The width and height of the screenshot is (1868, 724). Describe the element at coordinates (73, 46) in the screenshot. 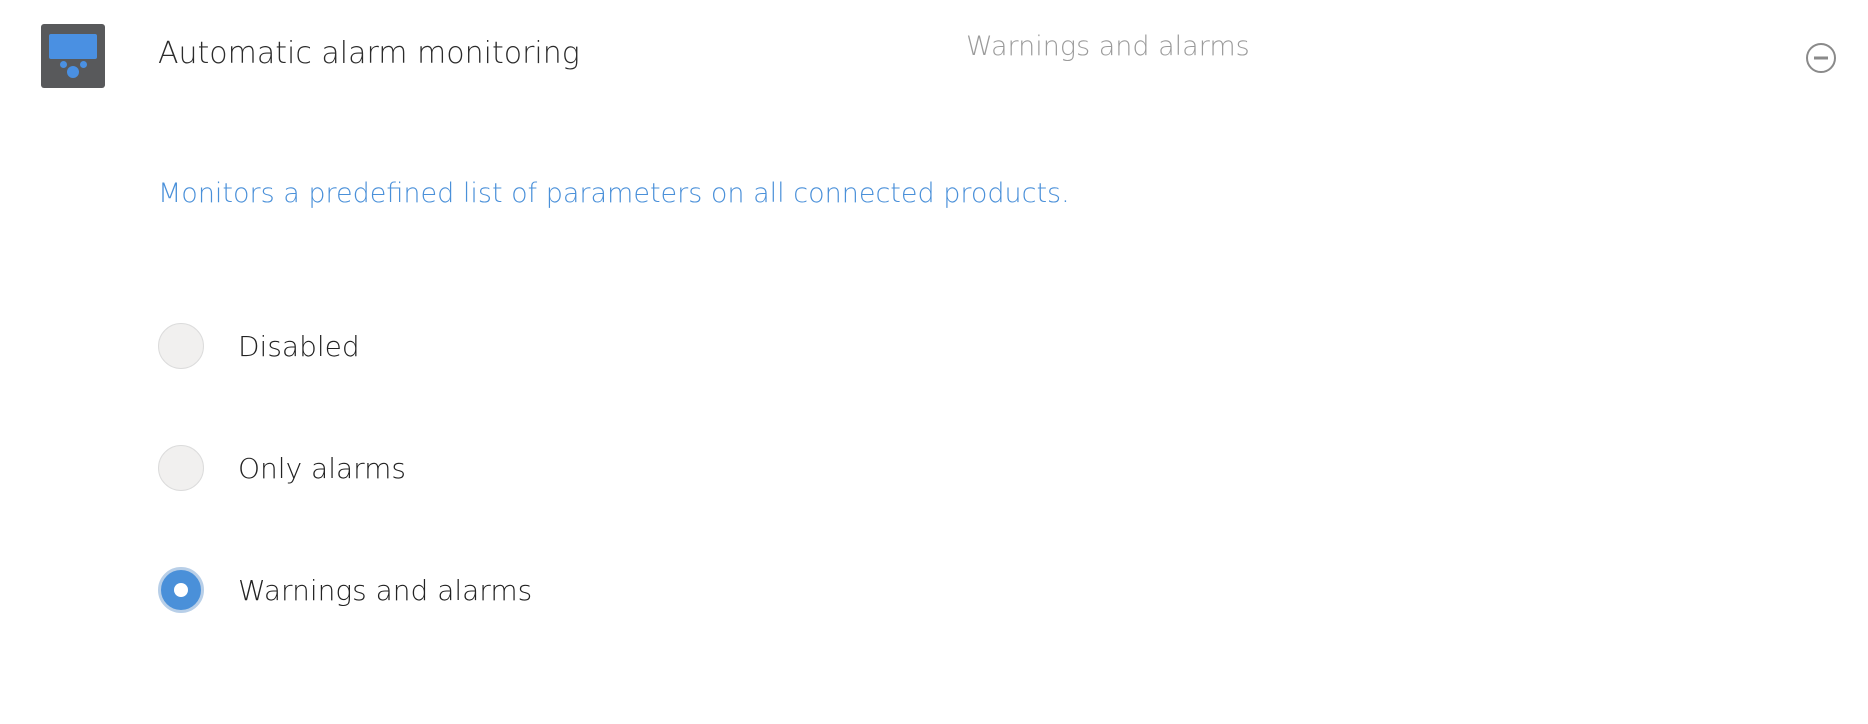

I see `device-screen` at that location.